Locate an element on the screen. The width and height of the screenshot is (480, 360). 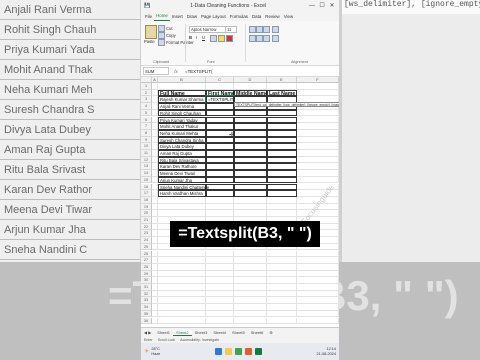
chrome-icon is located at coordinates (248, 351).